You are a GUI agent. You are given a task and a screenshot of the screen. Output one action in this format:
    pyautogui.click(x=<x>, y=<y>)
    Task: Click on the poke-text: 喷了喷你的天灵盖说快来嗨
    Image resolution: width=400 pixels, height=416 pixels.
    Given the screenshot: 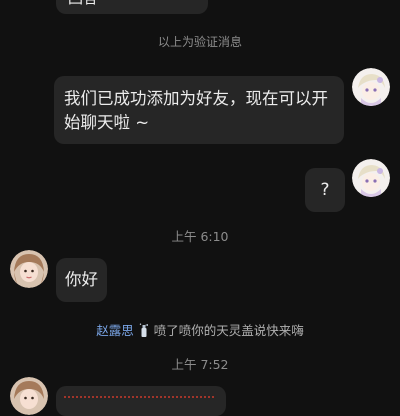 What is the action you would take?
    pyautogui.click(x=228, y=330)
    